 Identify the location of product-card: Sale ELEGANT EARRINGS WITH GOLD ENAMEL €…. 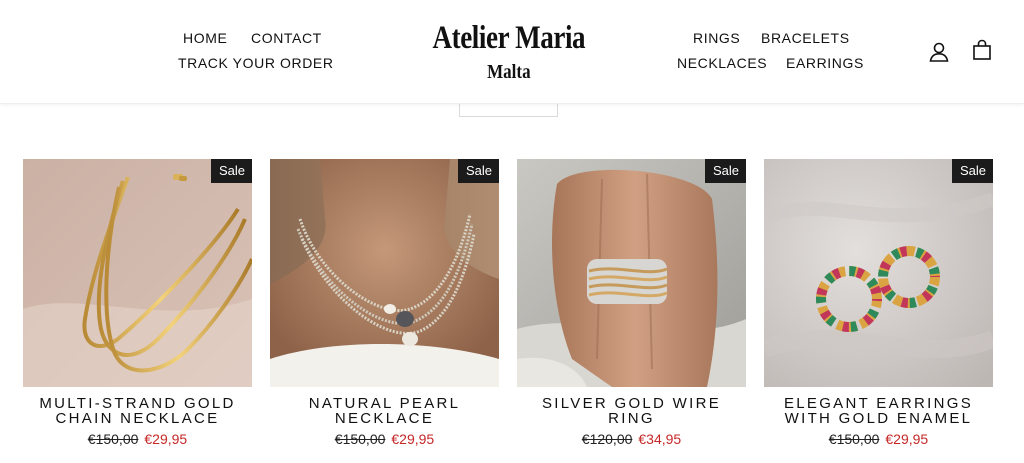
(878, 303).